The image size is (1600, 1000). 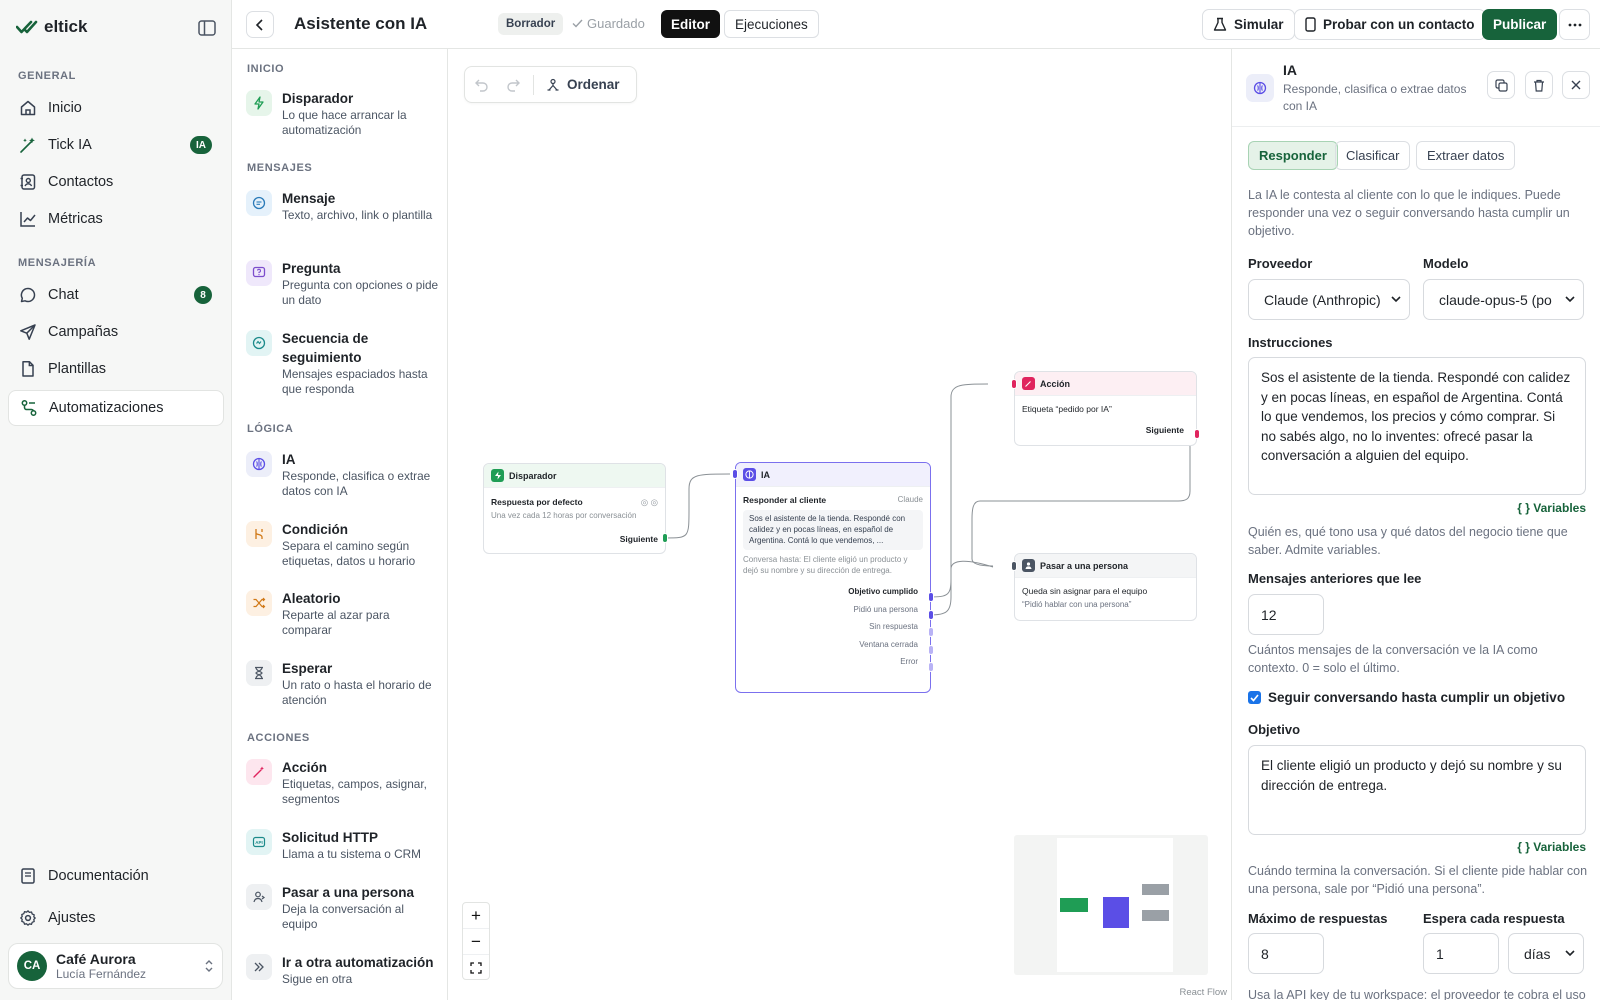 I want to click on nav-item-plantillas: Plantillas, so click(x=116, y=369).